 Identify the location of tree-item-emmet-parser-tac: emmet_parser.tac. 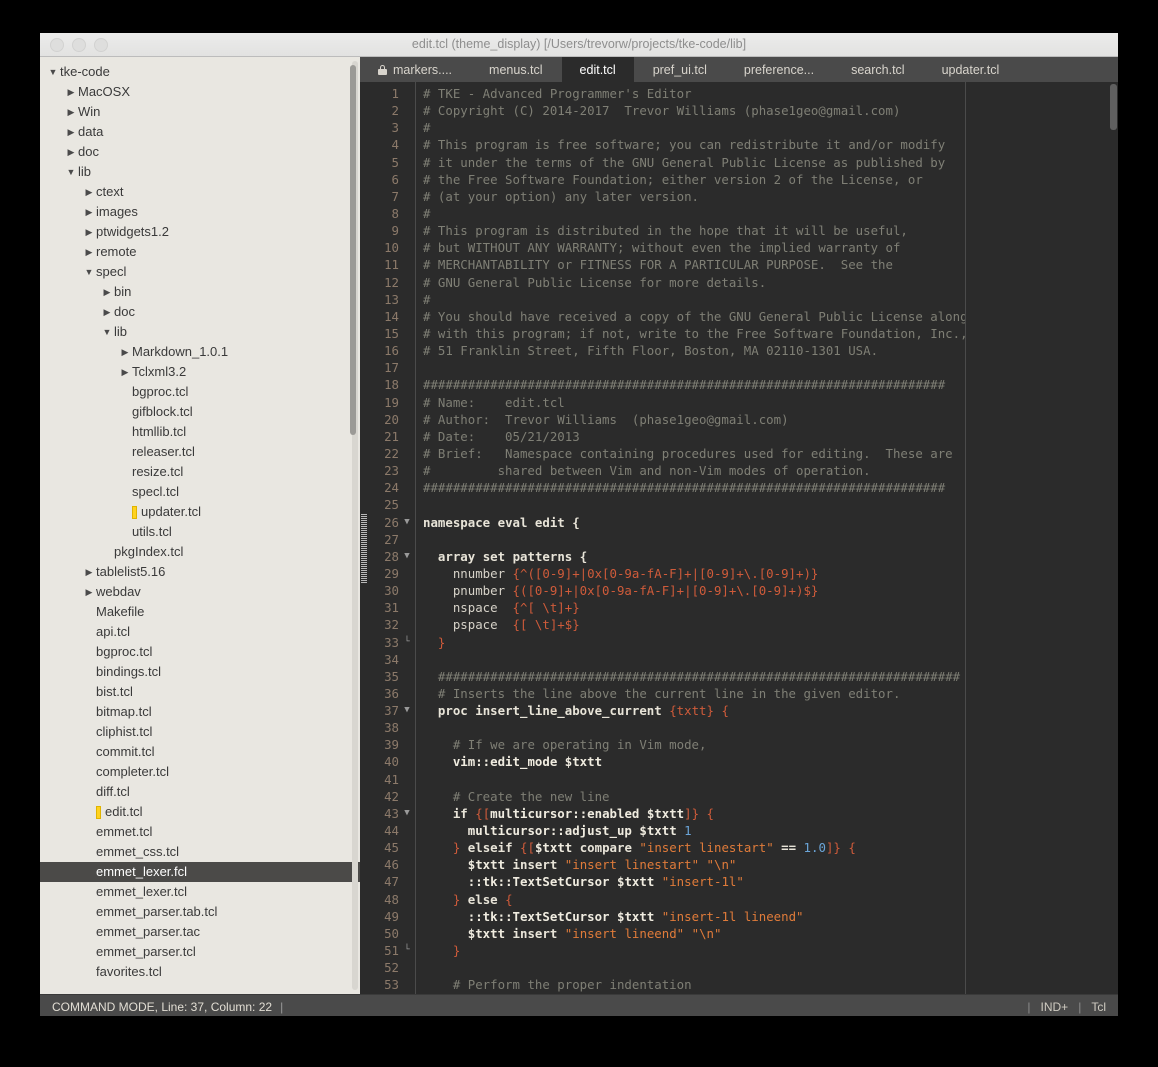
(200, 932).